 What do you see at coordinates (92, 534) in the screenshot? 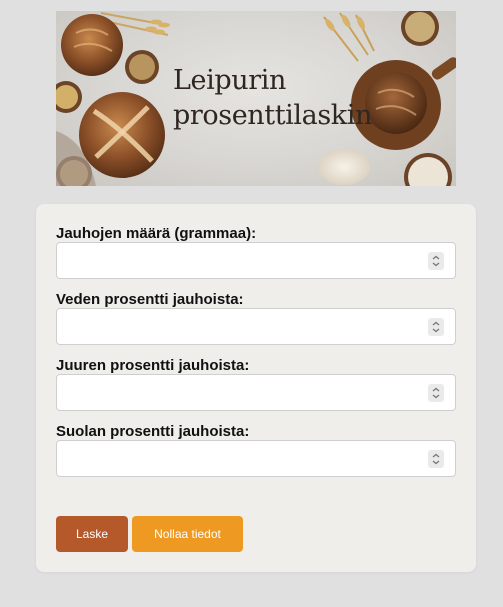
I see `calculate-button: Laske` at bounding box center [92, 534].